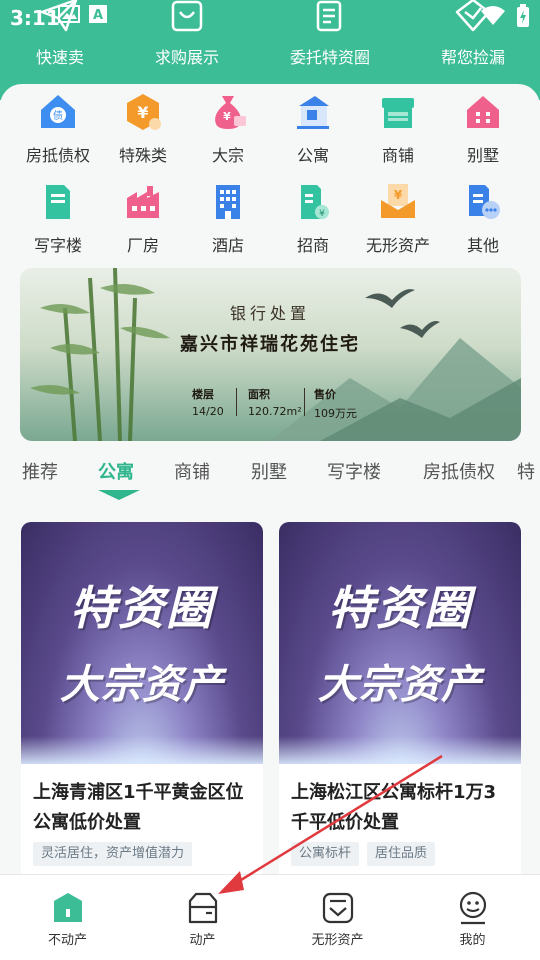 The width and height of the screenshot is (540, 960). What do you see at coordinates (483, 202) in the screenshot?
I see `other-icon` at bounding box center [483, 202].